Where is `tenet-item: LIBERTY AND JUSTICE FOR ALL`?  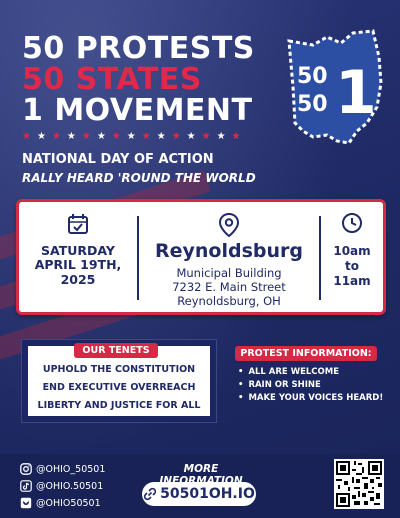
tenet-item: LIBERTY AND JUSTICE FOR ALL is located at coordinates (119, 405).